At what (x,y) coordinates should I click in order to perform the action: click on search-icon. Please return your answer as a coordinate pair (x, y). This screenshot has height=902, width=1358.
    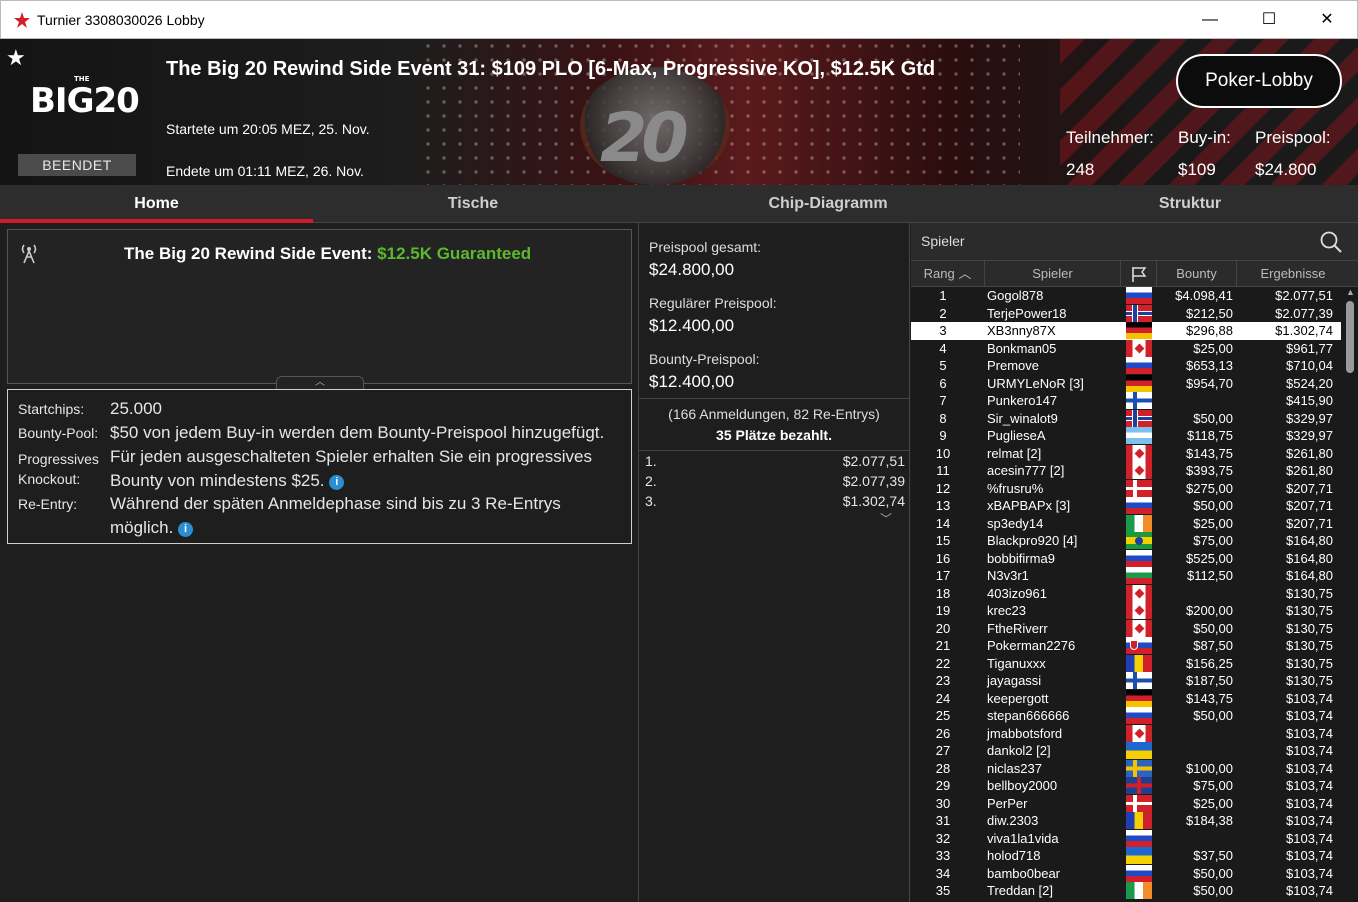
    Looking at the image, I should click on (1331, 242).